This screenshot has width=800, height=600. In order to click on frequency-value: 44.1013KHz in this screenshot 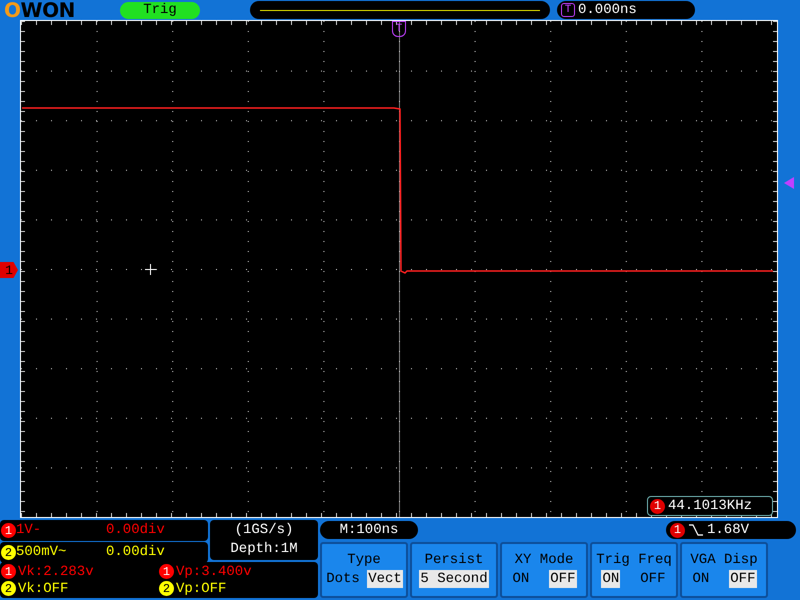, I will do `click(710, 506)`.